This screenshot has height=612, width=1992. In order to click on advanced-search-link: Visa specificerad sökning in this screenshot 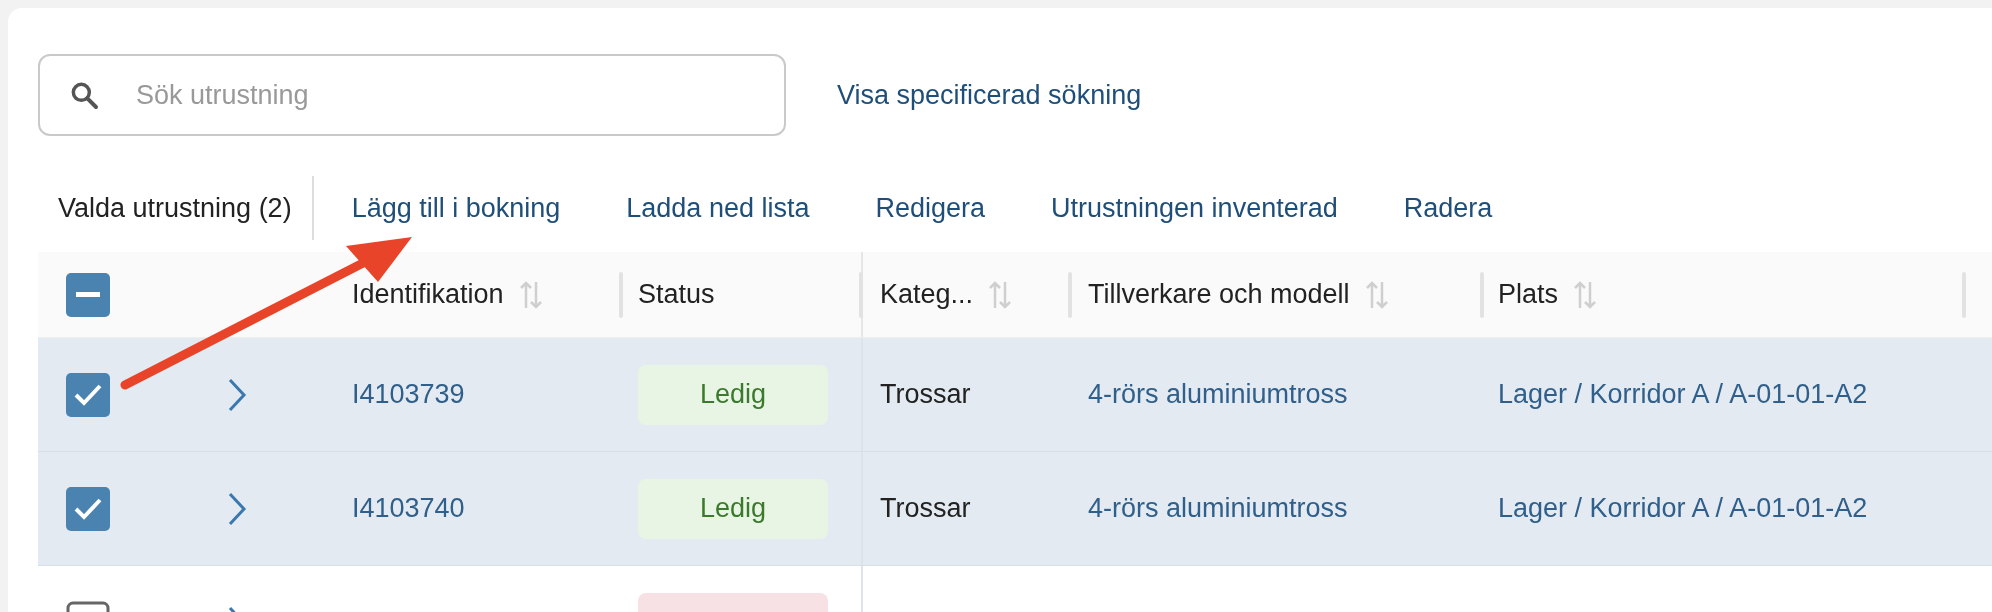, I will do `click(989, 95)`.